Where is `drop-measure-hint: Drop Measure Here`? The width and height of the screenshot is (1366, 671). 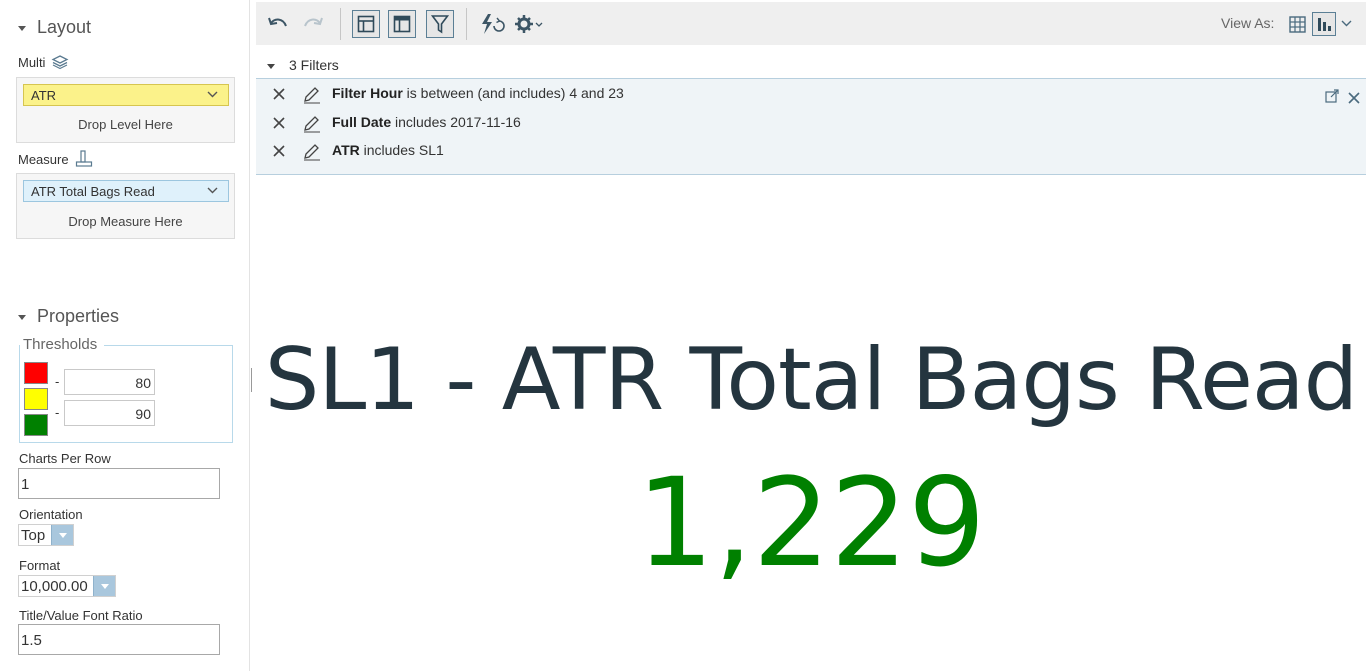
drop-measure-hint: Drop Measure Here is located at coordinates (125, 221).